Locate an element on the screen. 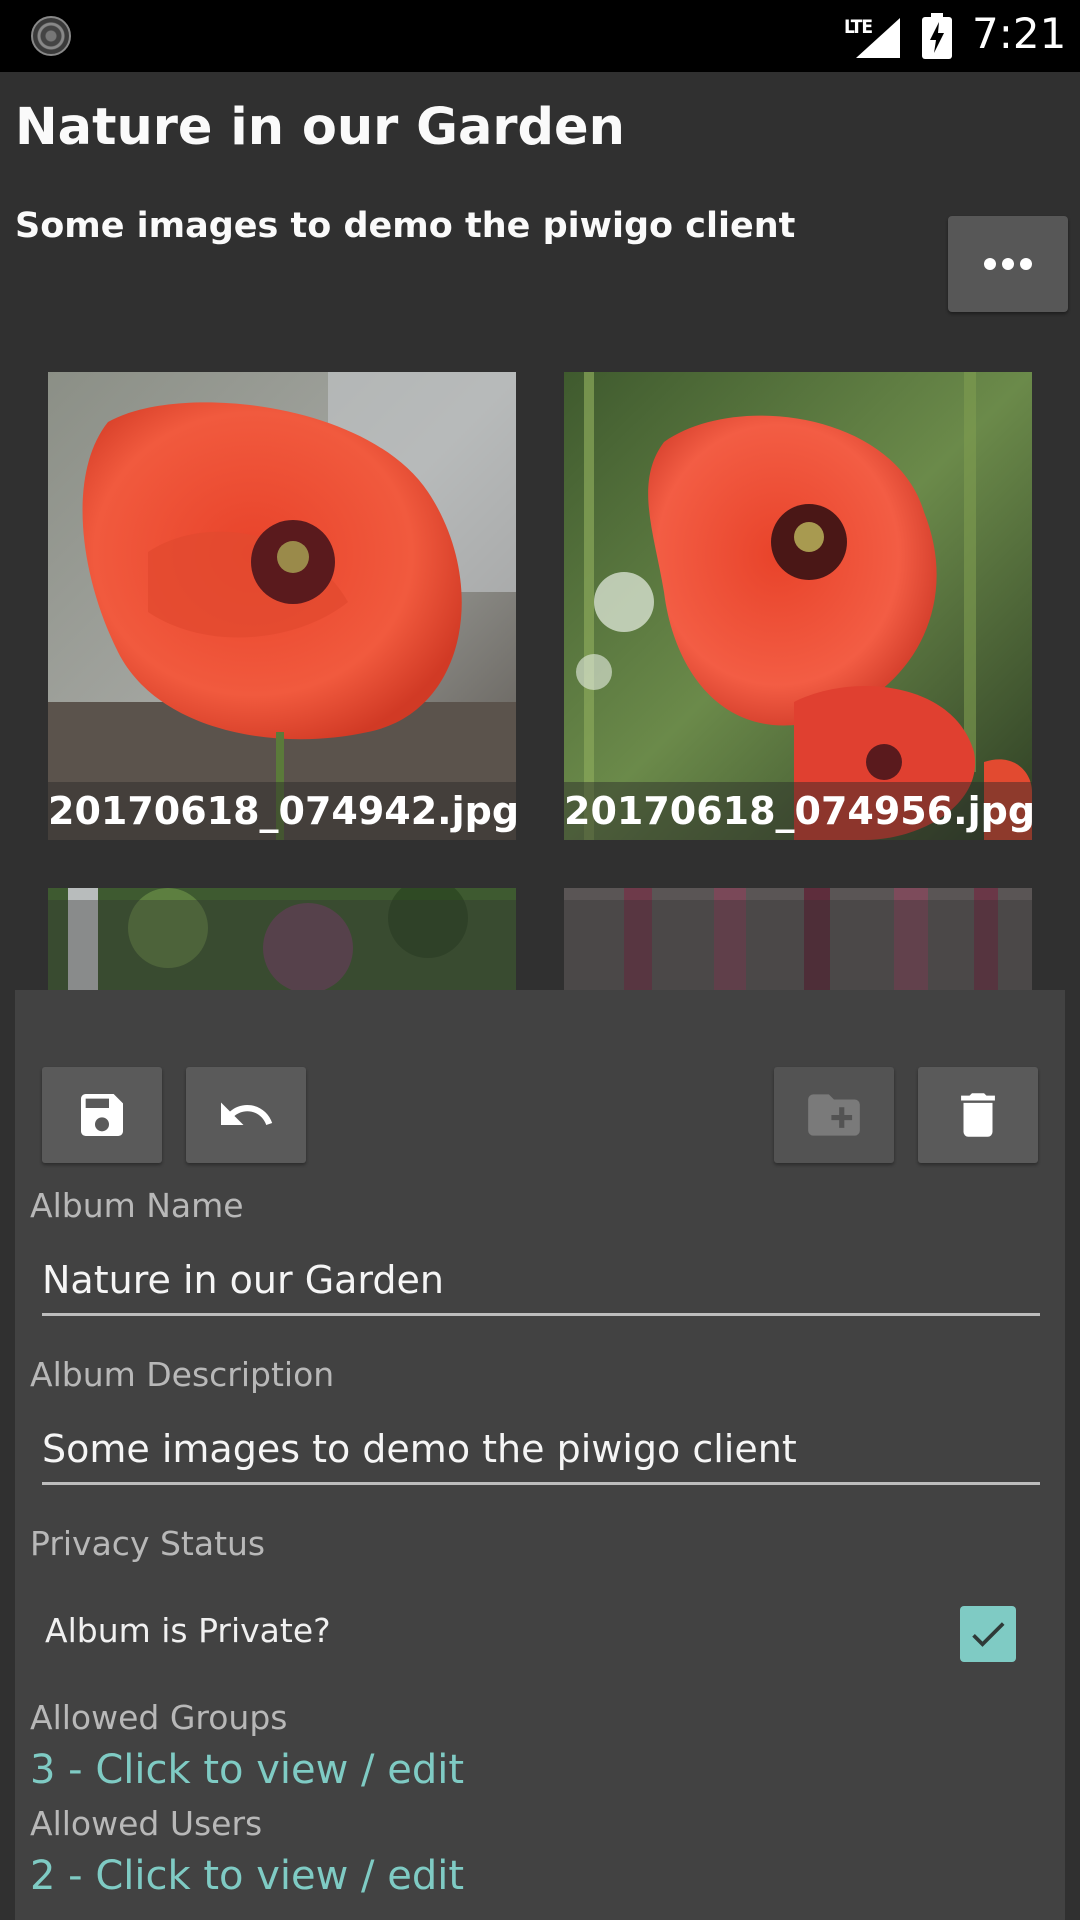 This screenshot has width=1080, height=1920. private-checkbox-label: Album is Private? is located at coordinates (188, 1630).